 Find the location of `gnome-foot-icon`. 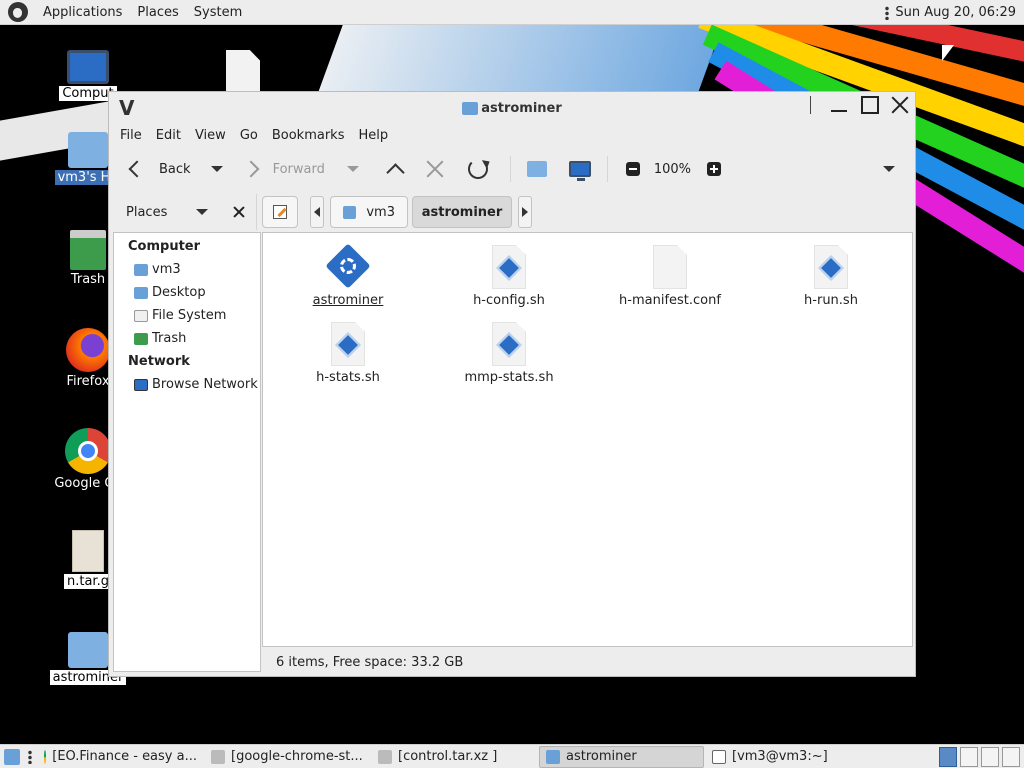

gnome-foot-icon is located at coordinates (18, 12).